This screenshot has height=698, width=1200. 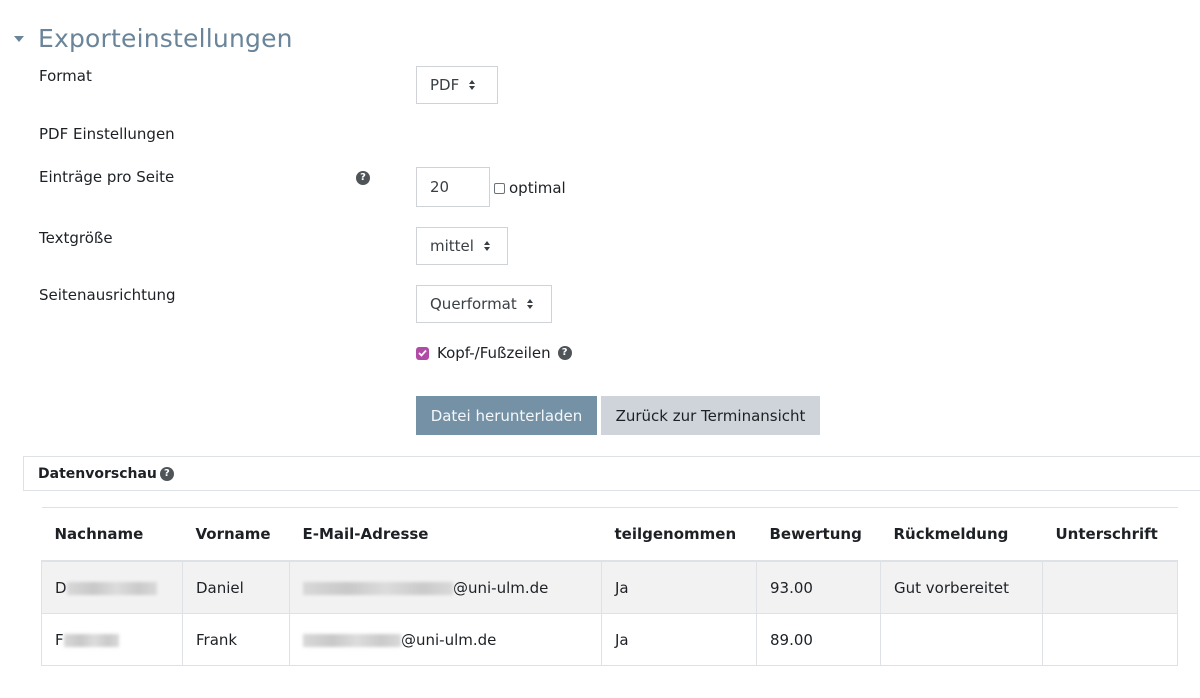 I want to click on caret-down-icon, so click(x=19, y=39).